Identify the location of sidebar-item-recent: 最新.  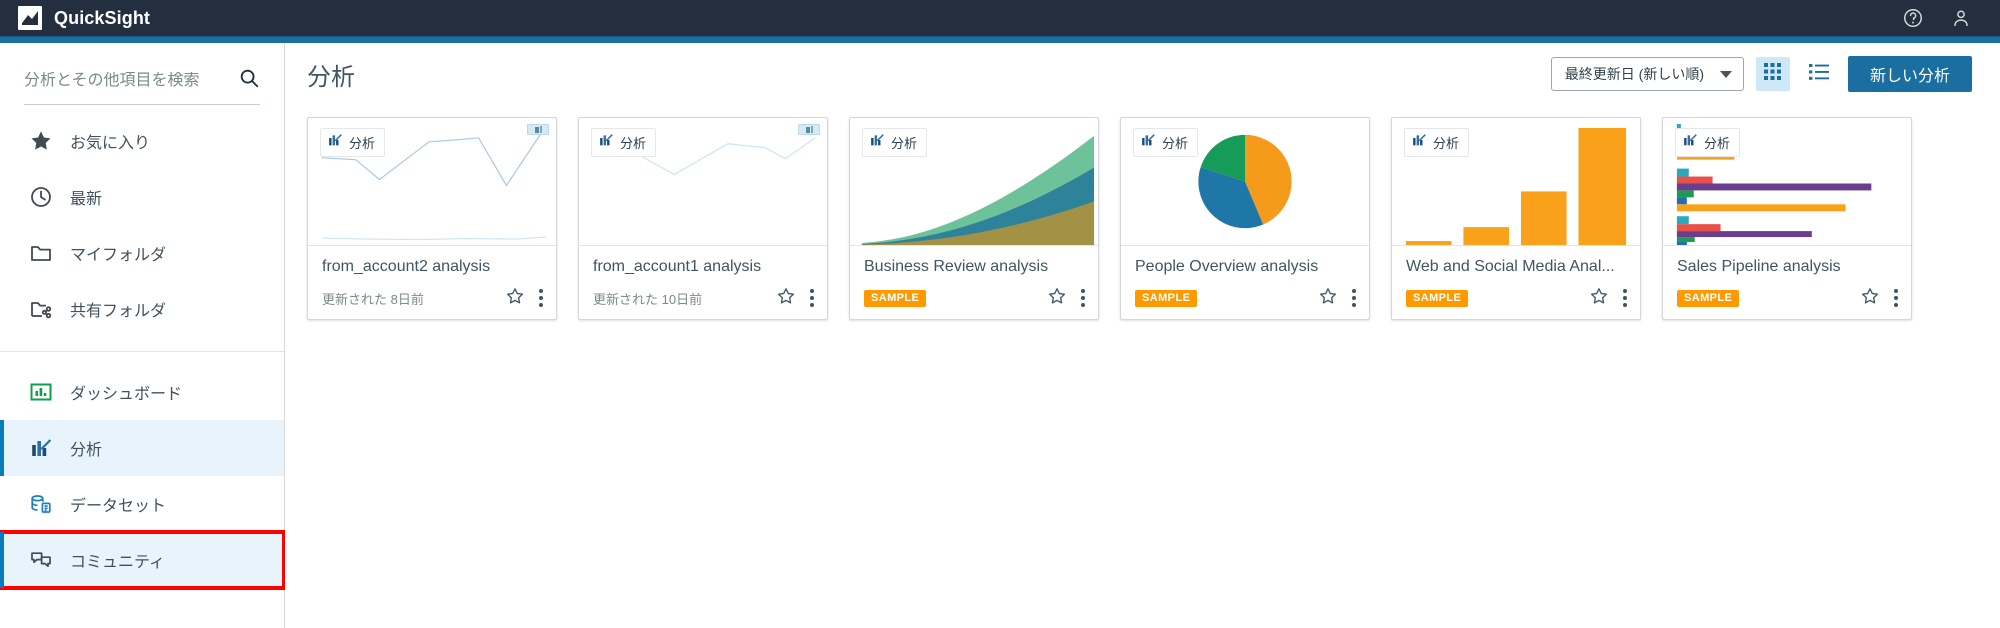
(142, 197).